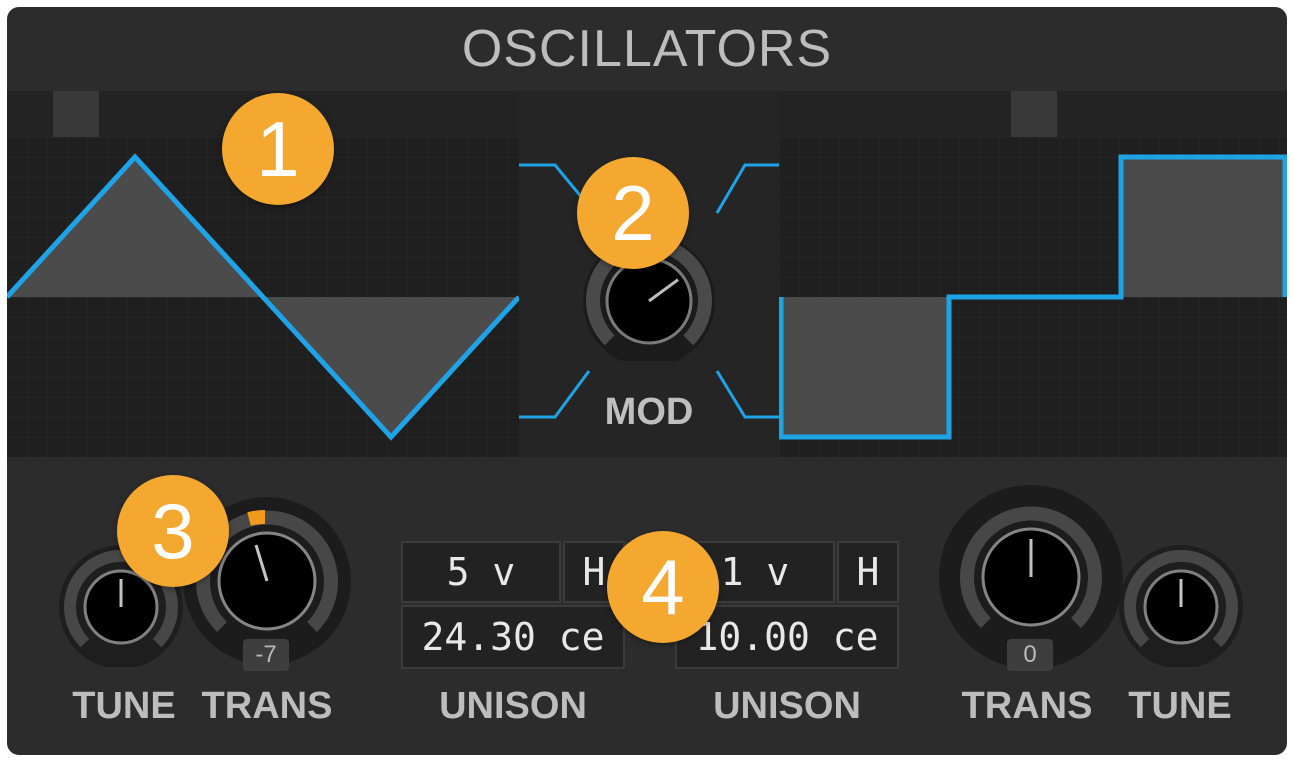 The image size is (1294, 761). What do you see at coordinates (256, 517) in the screenshot?
I see `trans-indicator` at bounding box center [256, 517].